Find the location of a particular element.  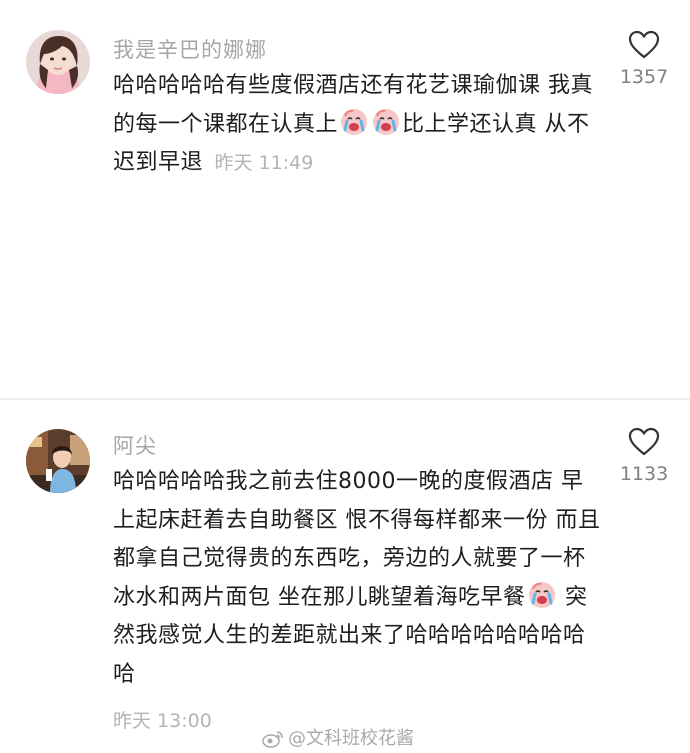

like-button: 1357 is located at coordinates (644, 59).